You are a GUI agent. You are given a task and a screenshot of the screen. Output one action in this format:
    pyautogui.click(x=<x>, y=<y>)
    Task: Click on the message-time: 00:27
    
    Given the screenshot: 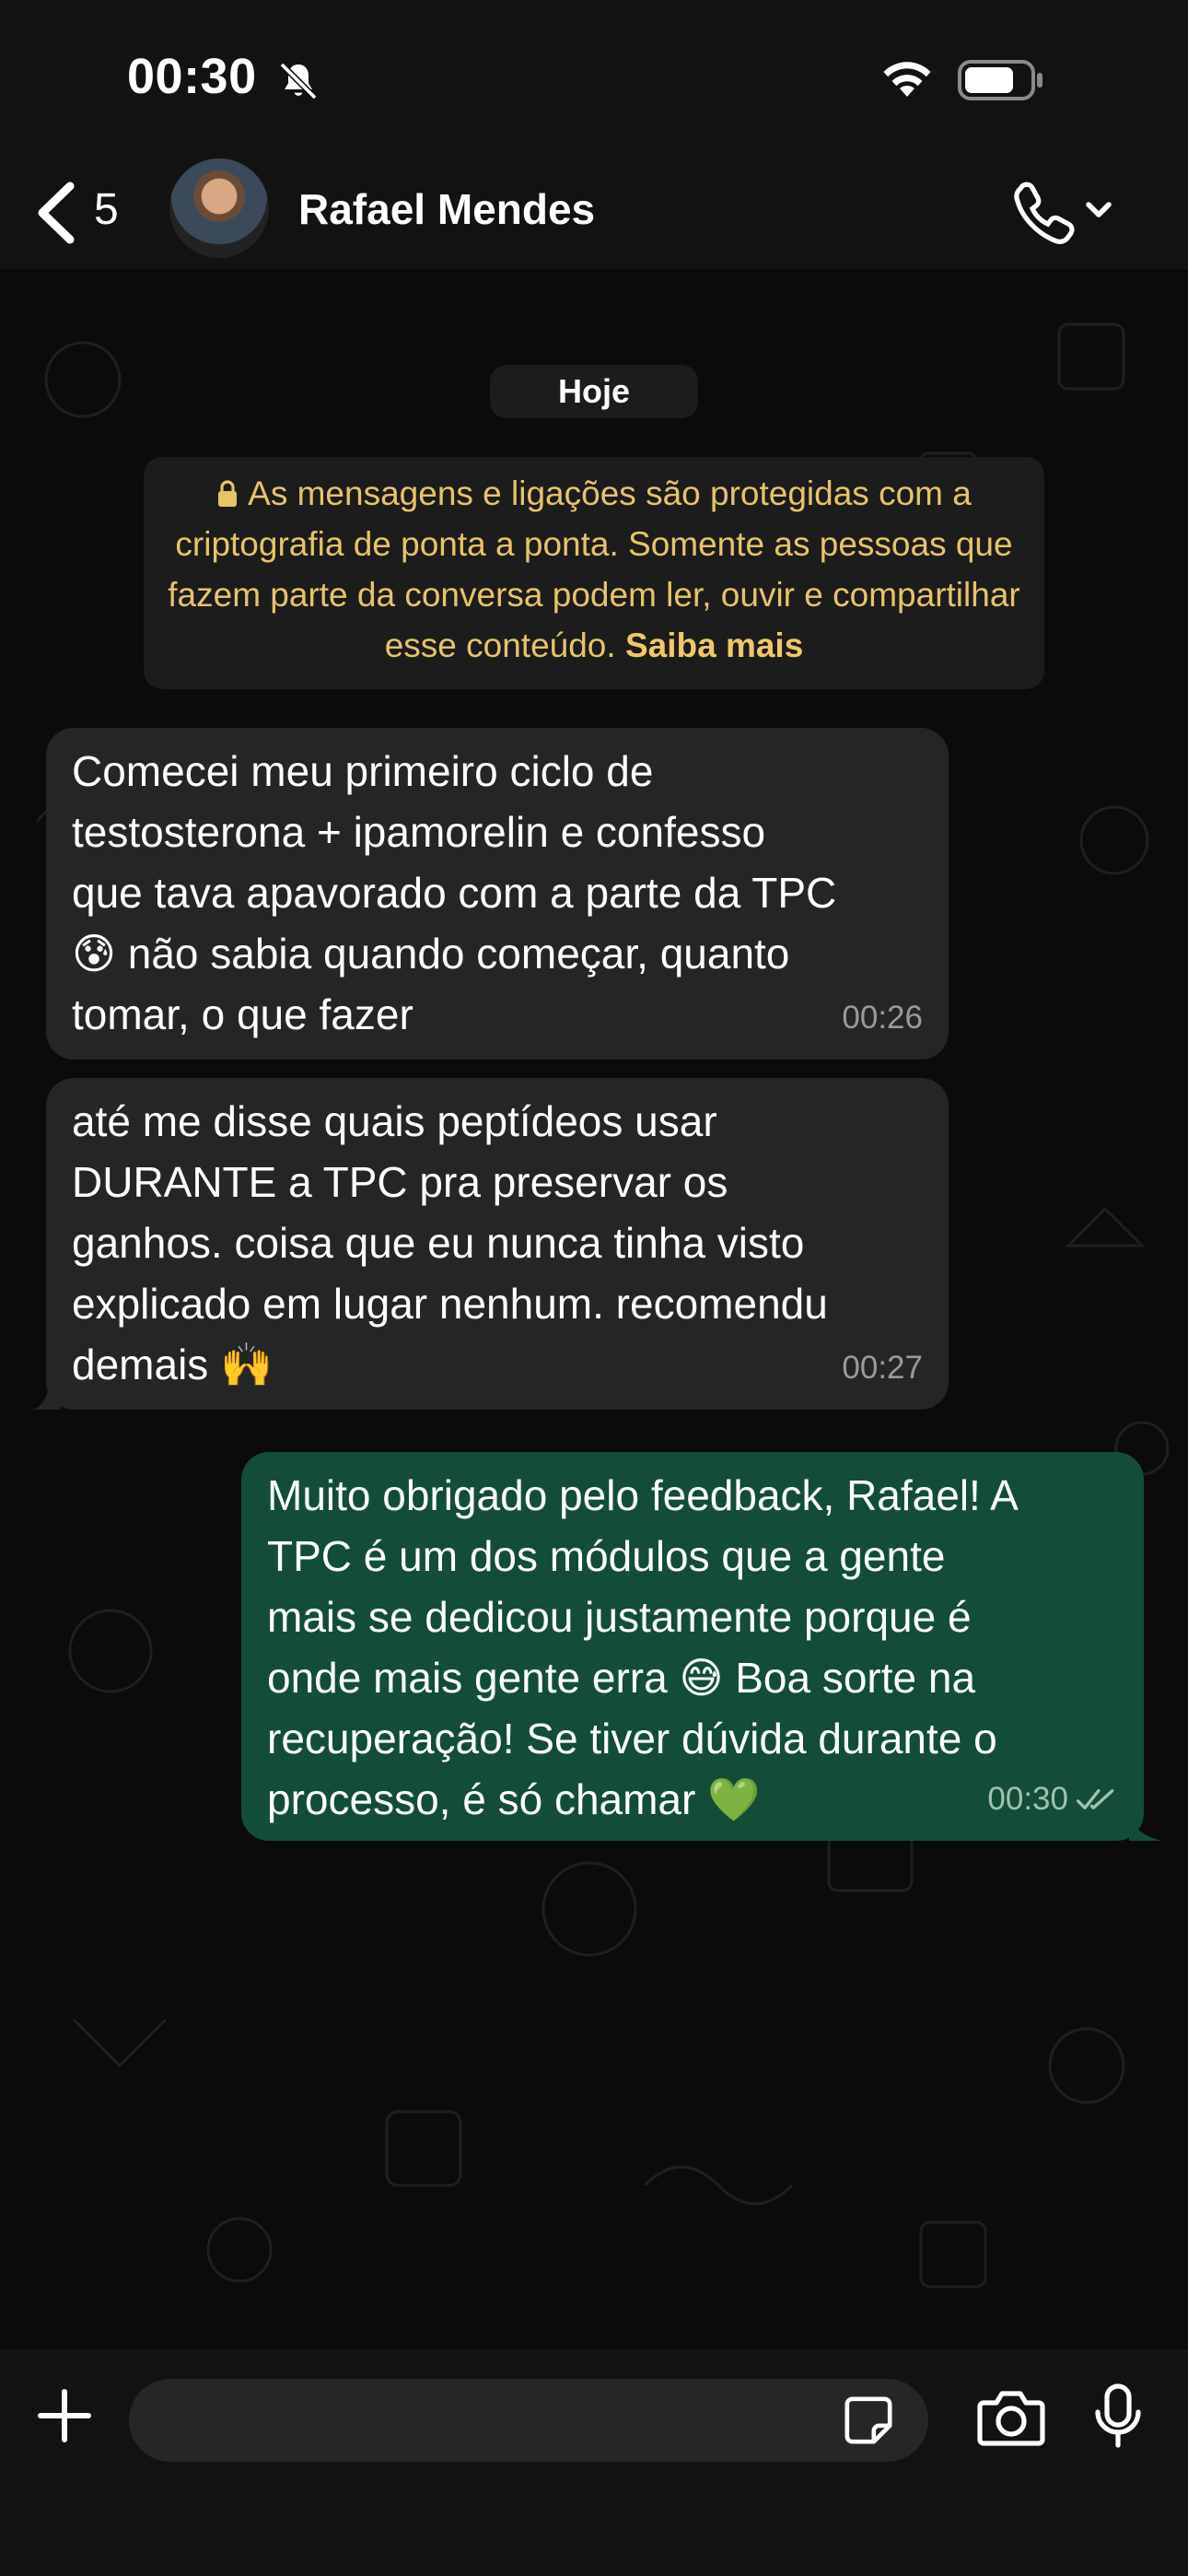 What is the action you would take?
    pyautogui.click(x=882, y=1368)
    